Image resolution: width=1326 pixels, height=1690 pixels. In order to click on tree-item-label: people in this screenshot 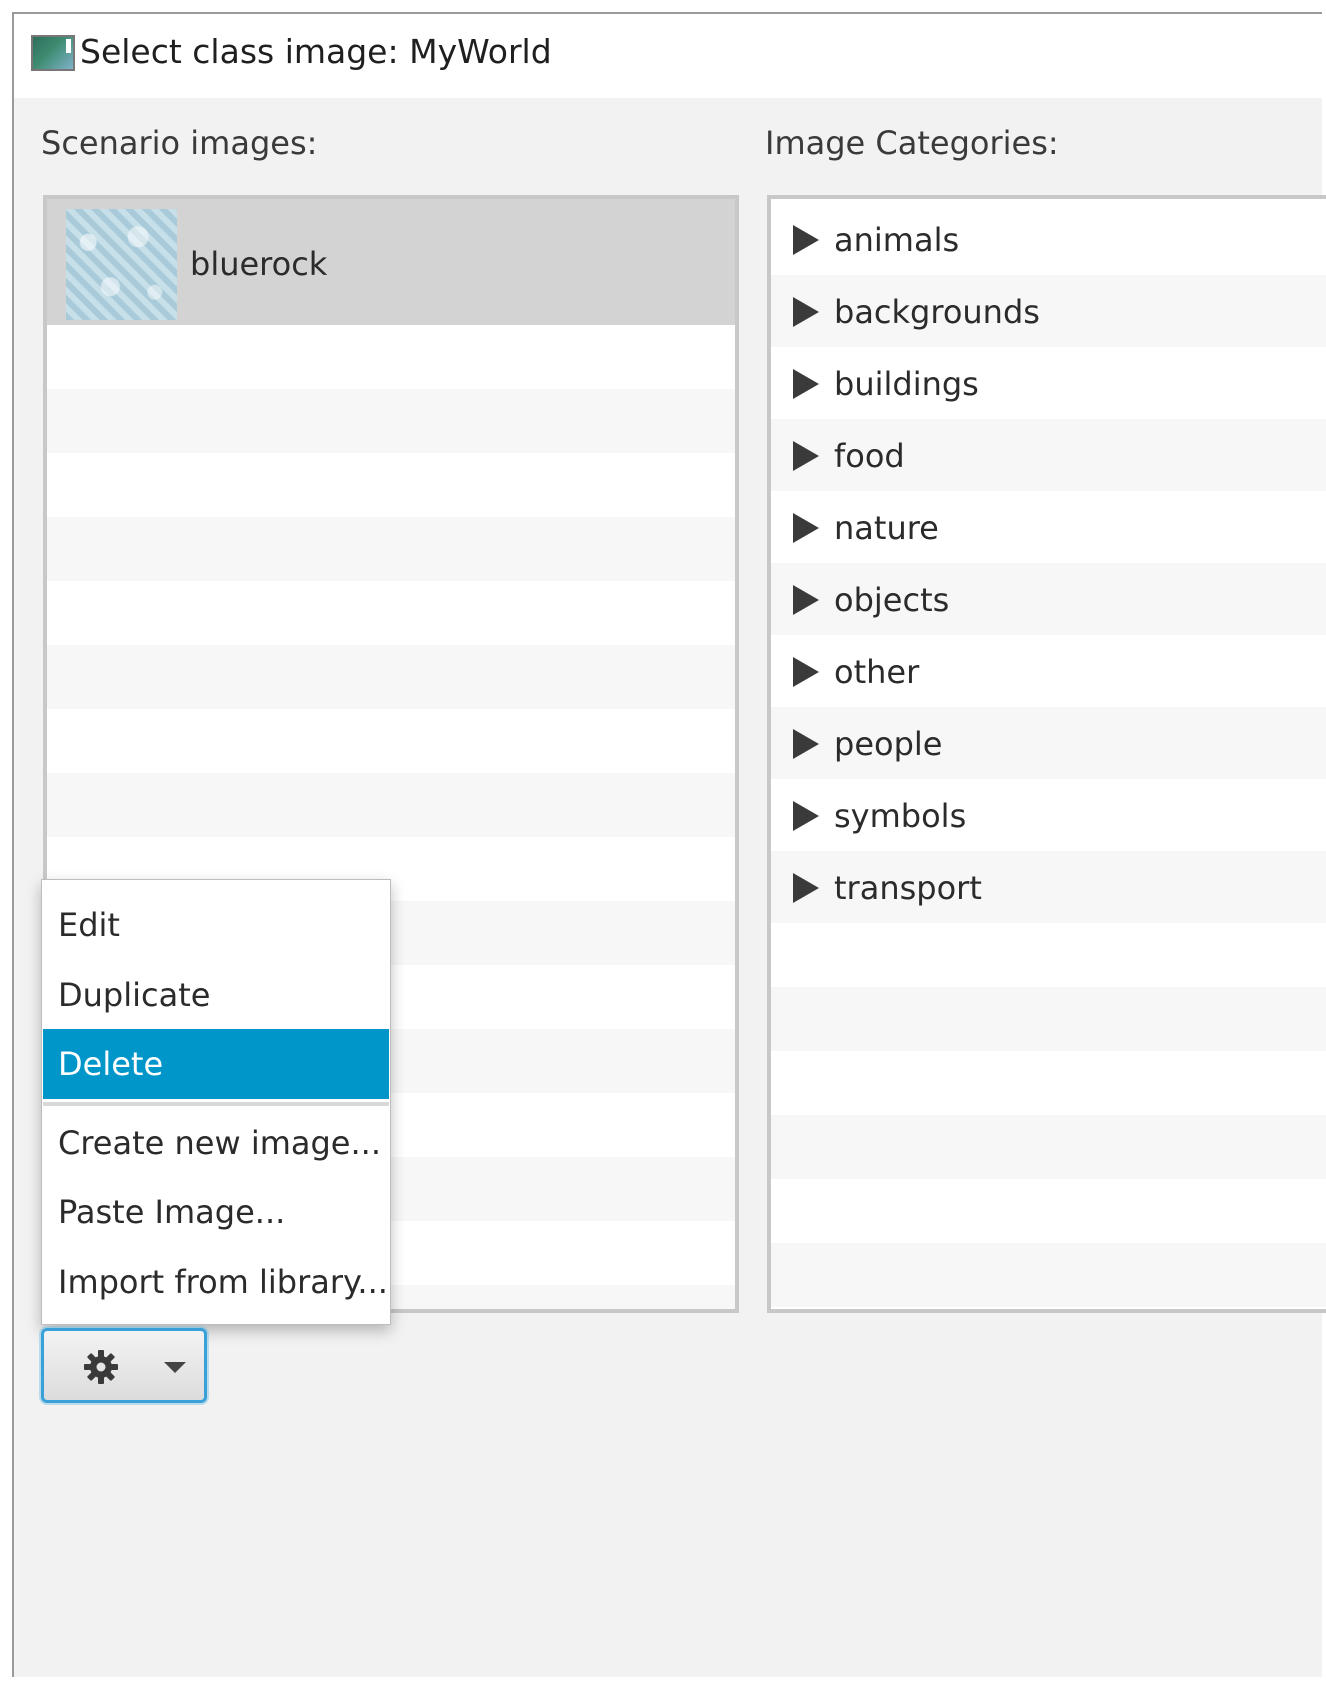, I will do `click(888, 744)`.